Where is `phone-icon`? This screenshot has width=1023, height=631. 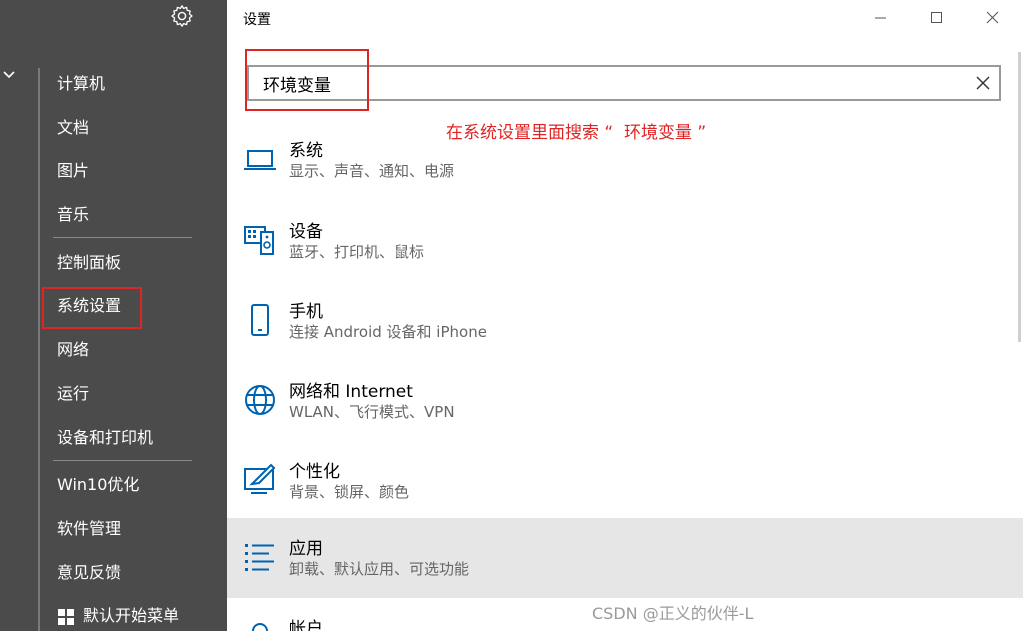 phone-icon is located at coordinates (260, 320).